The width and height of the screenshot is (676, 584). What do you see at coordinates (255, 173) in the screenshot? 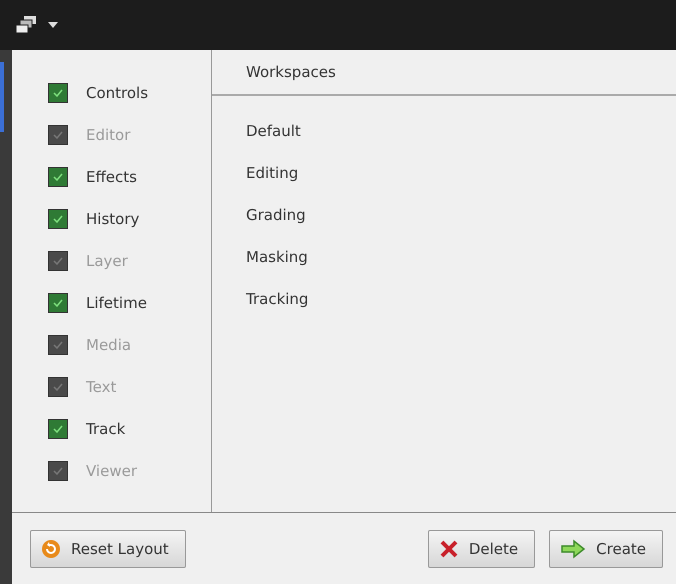
I see `workspace-item: Editing` at bounding box center [255, 173].